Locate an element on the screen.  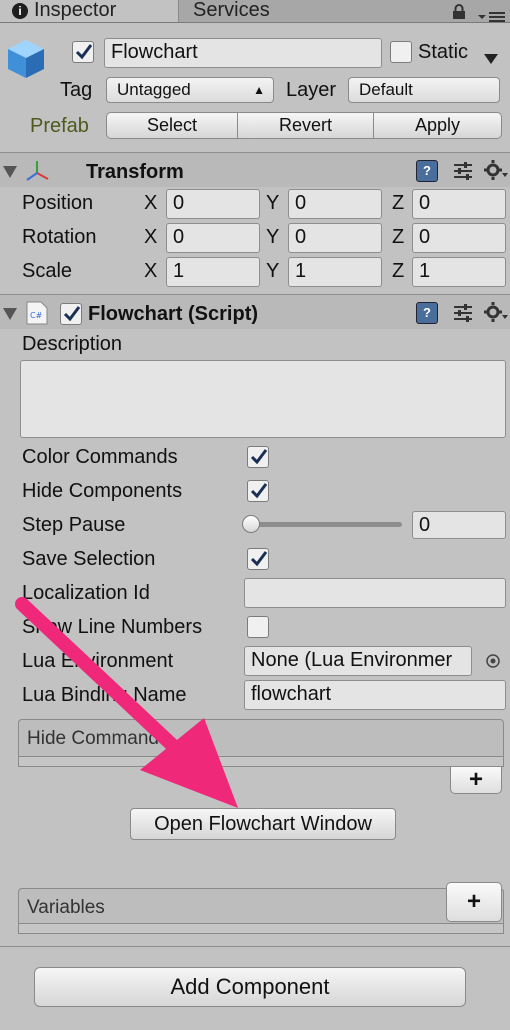
description-textarea is located at coordinates (263, 399).